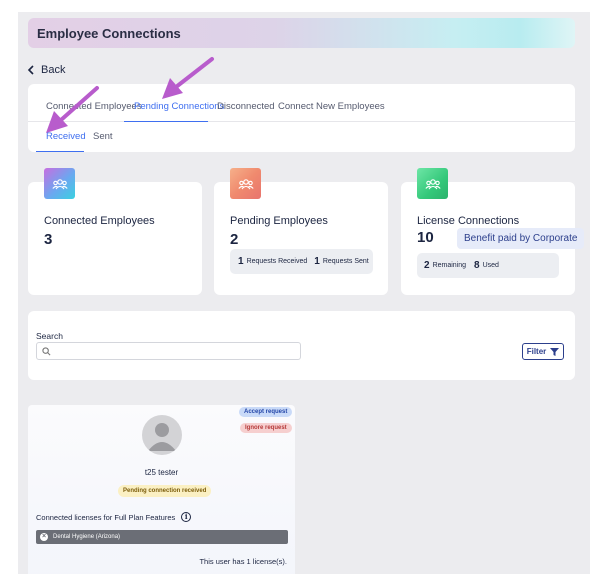 Image resolution: width=604 pixels, height=582 pixels. I want to click on license-breakdown: 2 Remaining 8 Used, so click(488, 265).